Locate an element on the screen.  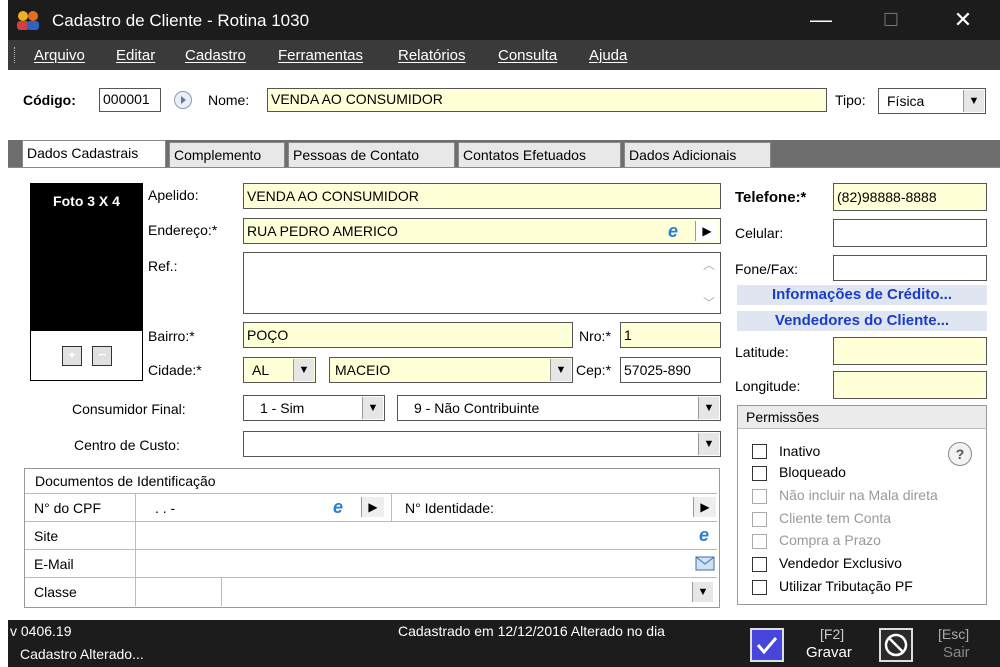
telefone-label: Telefone:* is located at coordinates (771, 197).